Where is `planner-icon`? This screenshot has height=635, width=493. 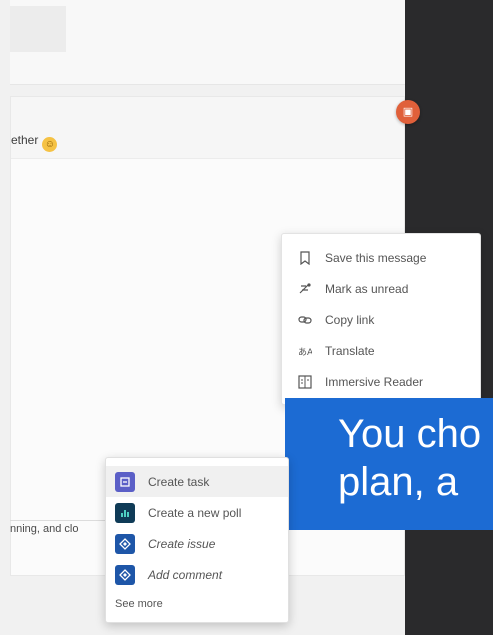
planner-icon is located at coordinates (125, 481).